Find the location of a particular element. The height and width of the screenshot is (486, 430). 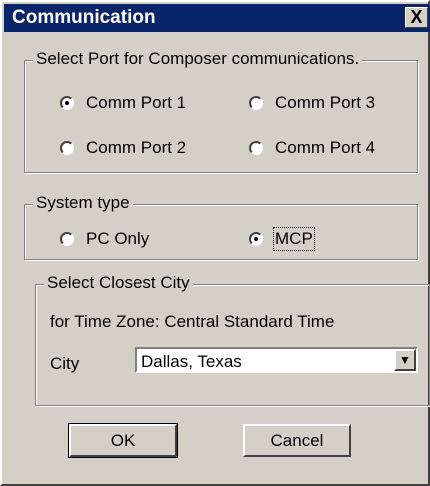

city-select: Dallas, Texas ▼ is located at coordinates (276, 360).